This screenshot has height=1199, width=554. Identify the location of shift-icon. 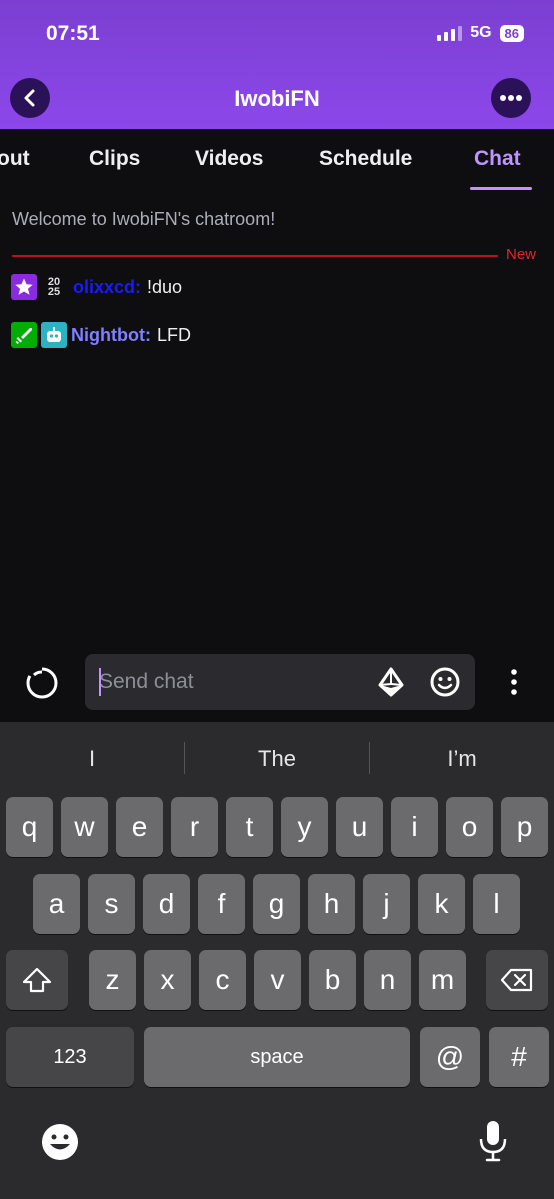
(37, 980).